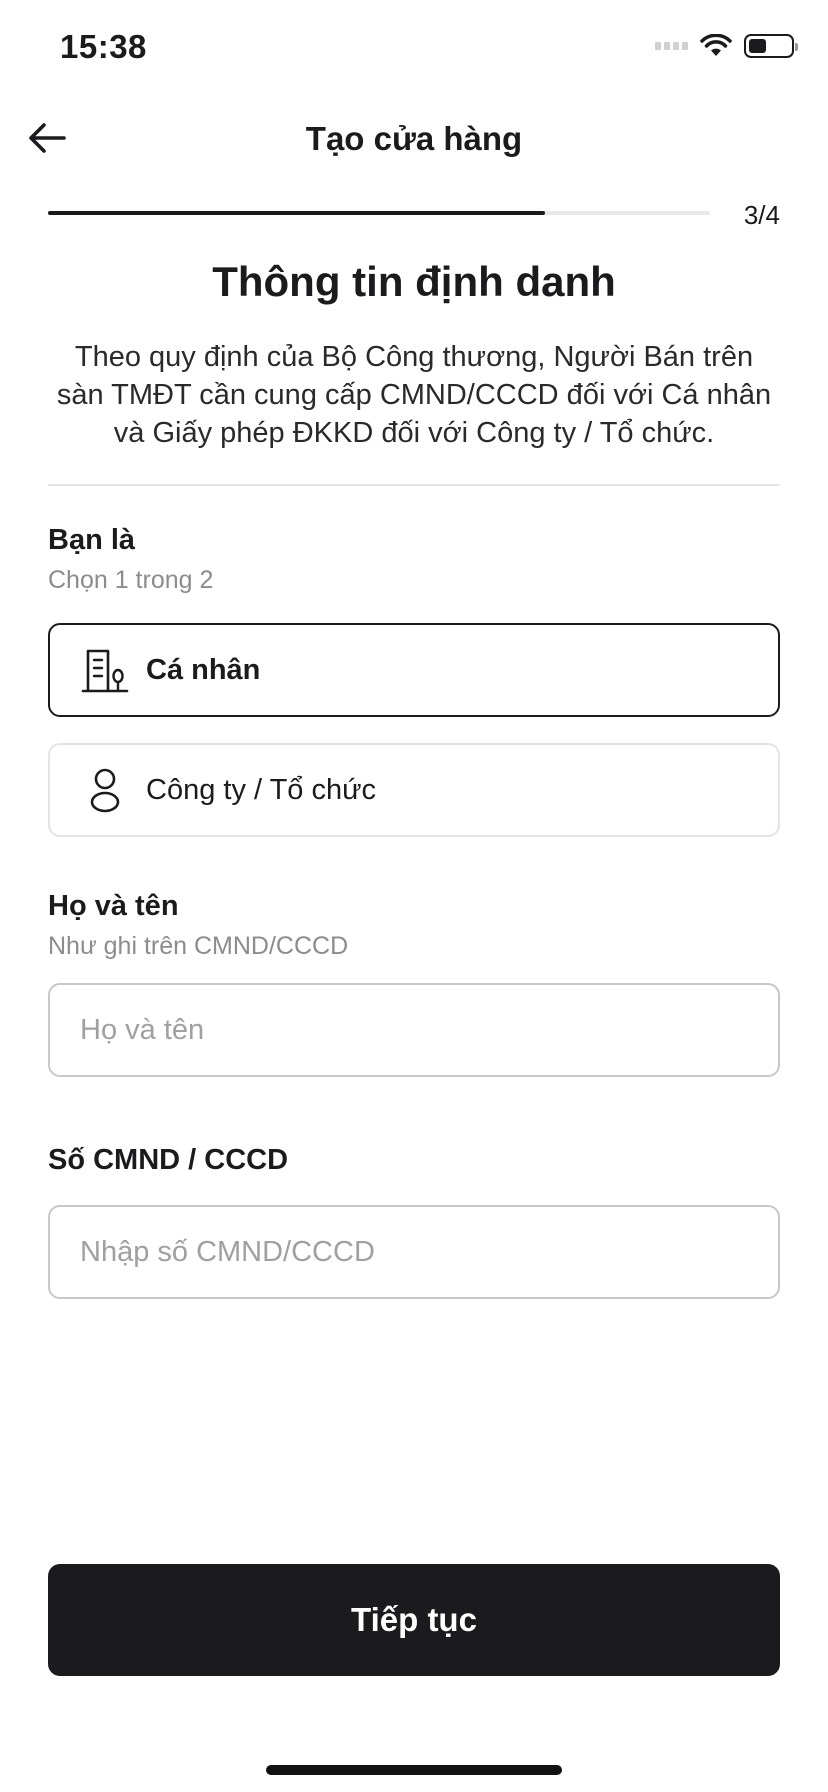 This screenshot has width=828, height=1792. Describe the element at coordinates (168, 1160) in the screenshot. I see `id-number-label: Số CMND / CCCD` at that location.